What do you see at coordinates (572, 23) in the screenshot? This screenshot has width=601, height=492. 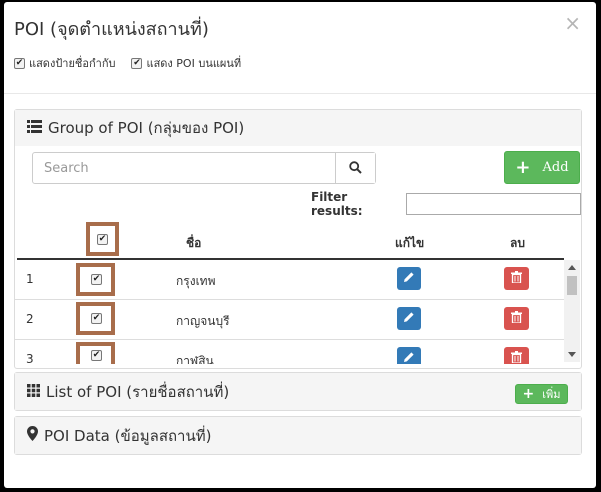 I see `close-icon: ×` at bounding box center [572, 23].